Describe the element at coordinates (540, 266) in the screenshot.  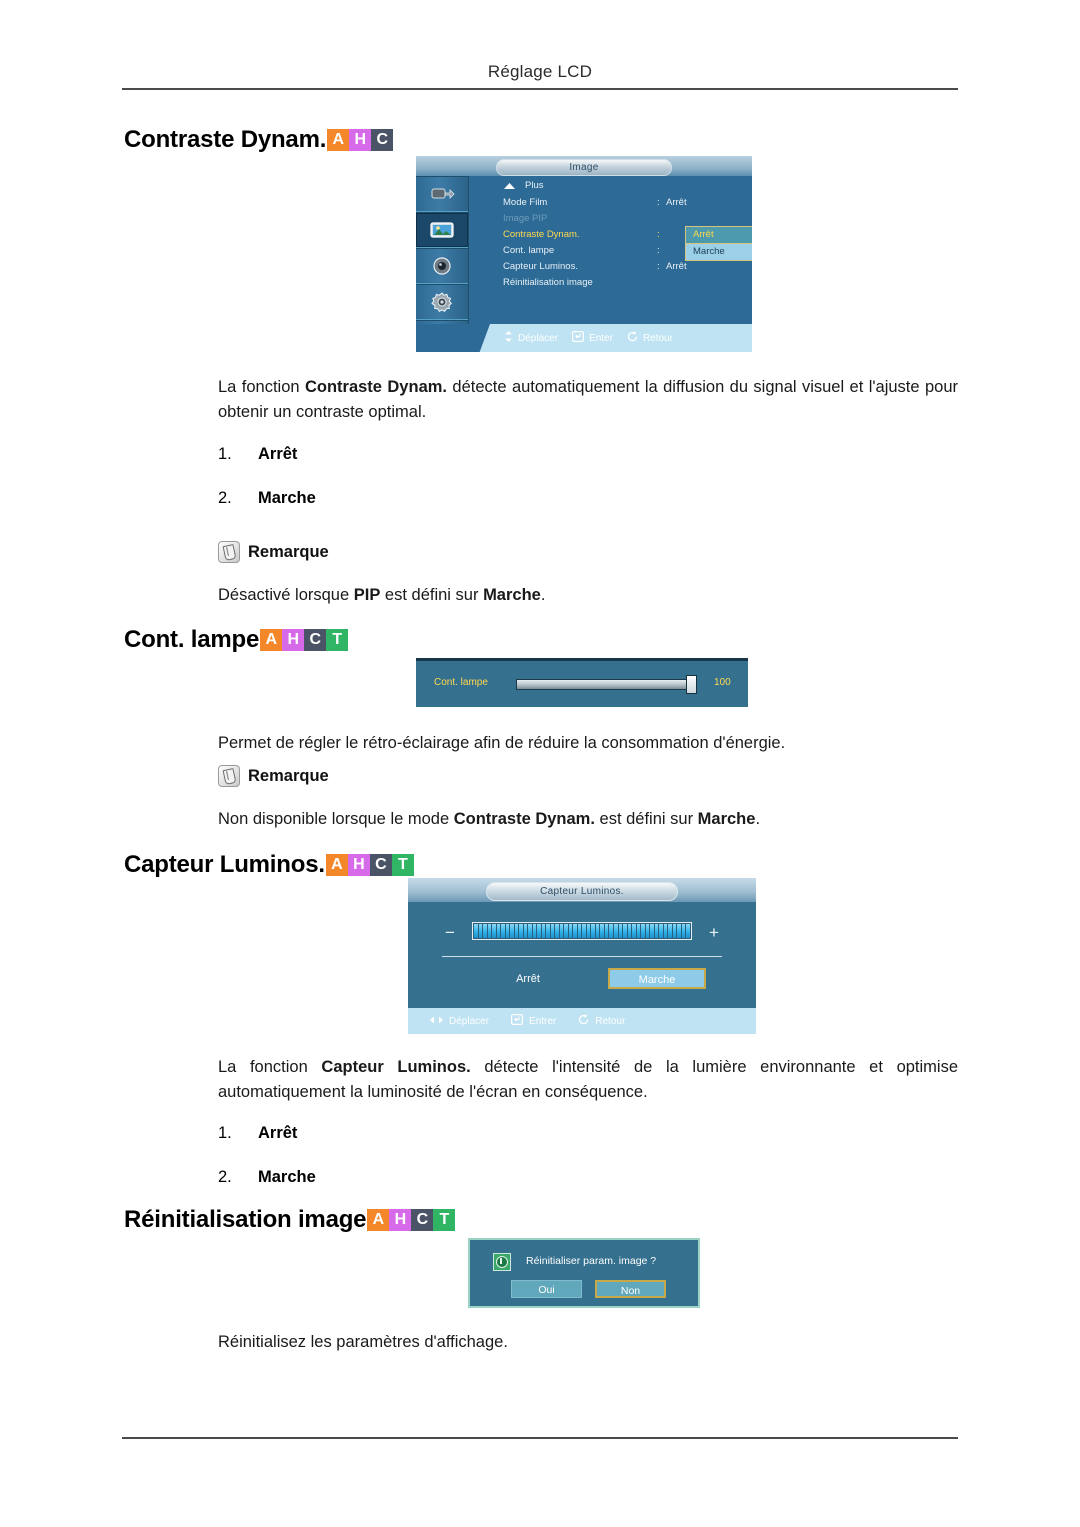
I see `osd-row-label: Capteur Luminos.` at that location.